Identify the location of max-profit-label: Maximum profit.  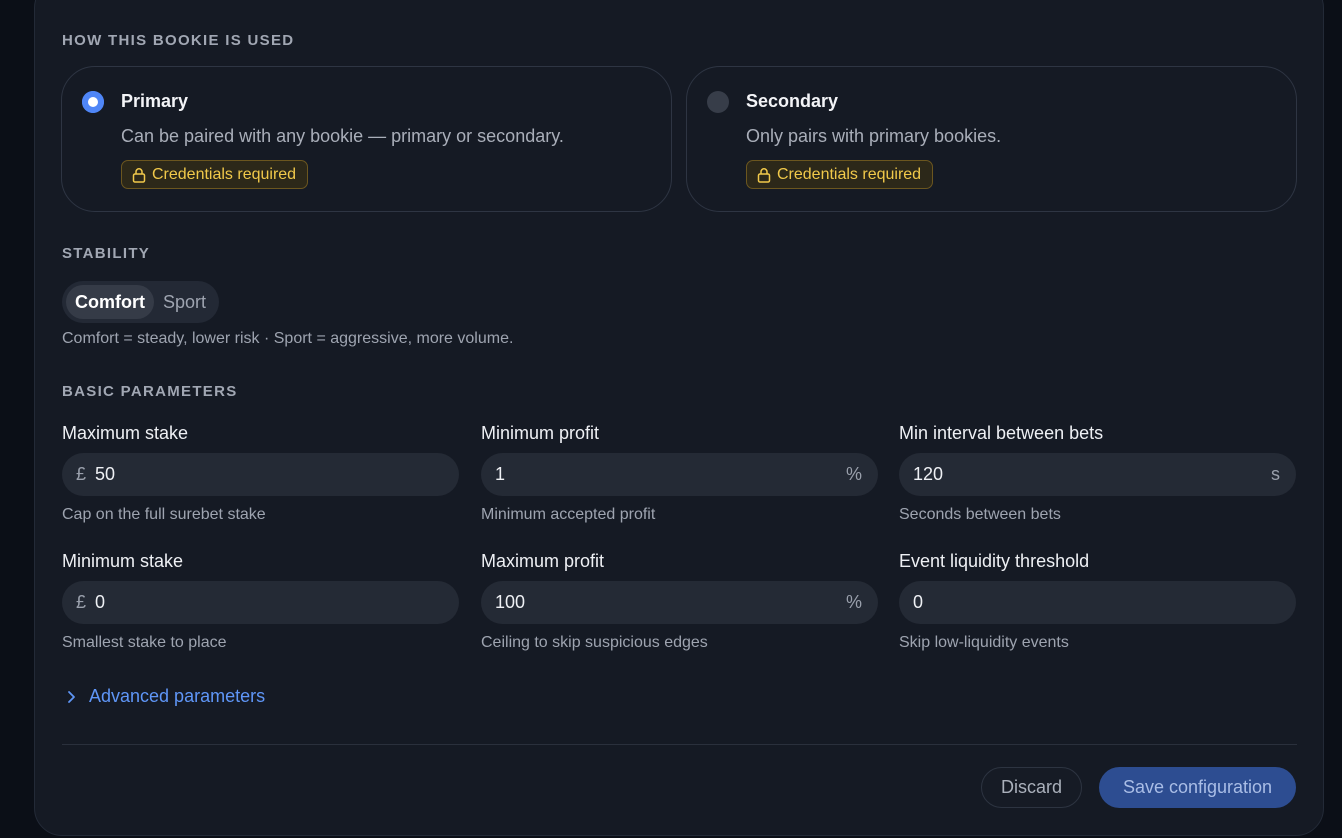
(543, 561).